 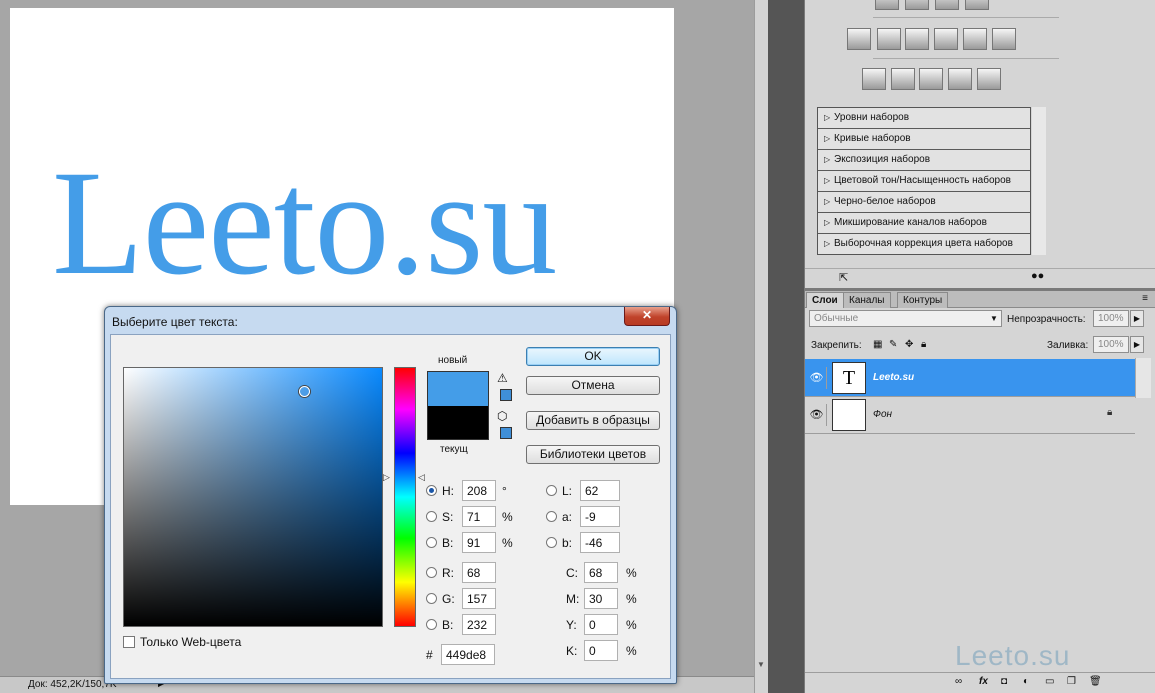 I want to click on photo-filter-icon, so click(x=975, y=39).